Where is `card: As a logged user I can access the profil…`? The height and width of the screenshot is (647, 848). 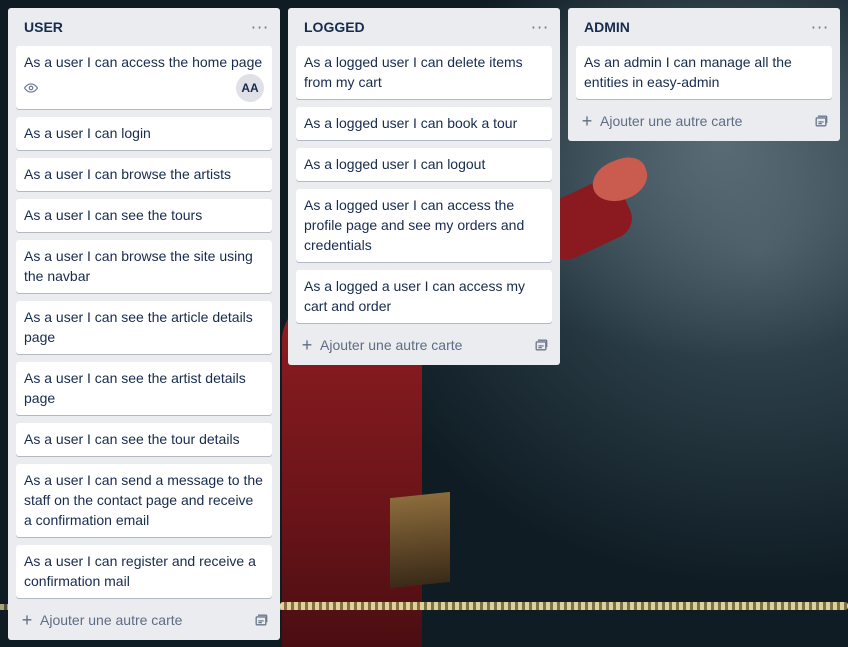
card: As a logged user I can access the profil… is located at coordinates (424, 225).